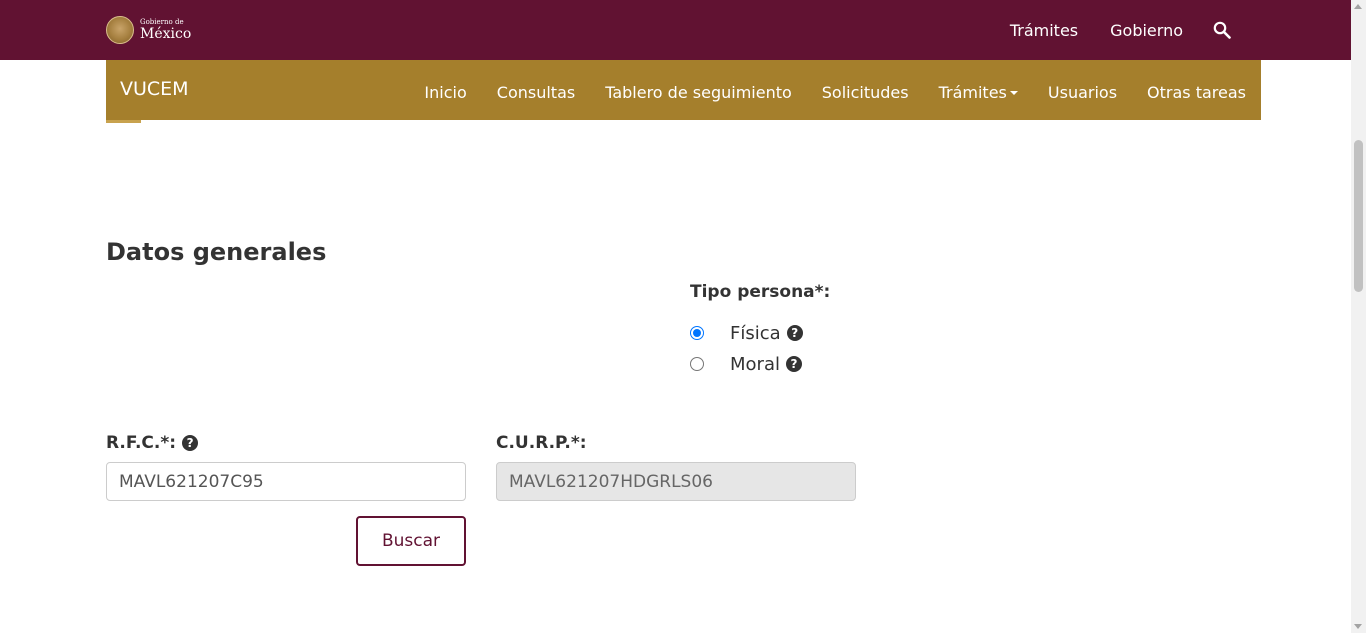 The image size is (1366, 633). What do you see at coordinates (286, 481) in the screenshot?
I see `rfc-input: MAVL621207C95` at bounding box center [286, 481].